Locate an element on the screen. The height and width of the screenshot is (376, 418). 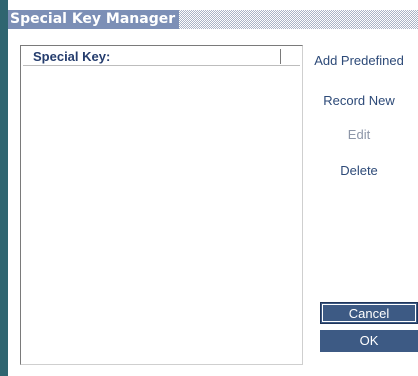
column-header-special-key: Special Key: is located at coordinates (71, 56).